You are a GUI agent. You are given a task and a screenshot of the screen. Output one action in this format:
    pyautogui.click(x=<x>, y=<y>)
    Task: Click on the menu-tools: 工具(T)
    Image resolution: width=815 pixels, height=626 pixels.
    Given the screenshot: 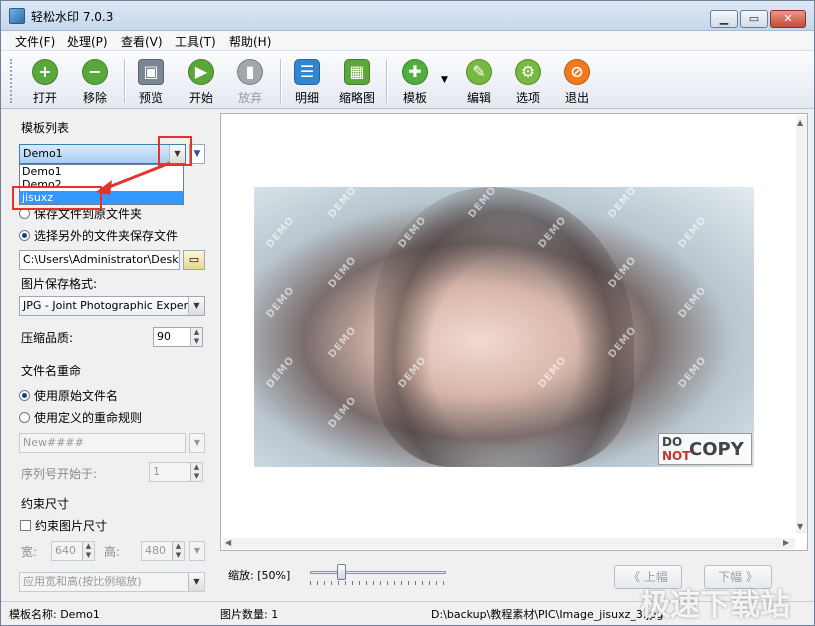 What is the action you would take?
    pyautogui.click(x=195, y=41)
    